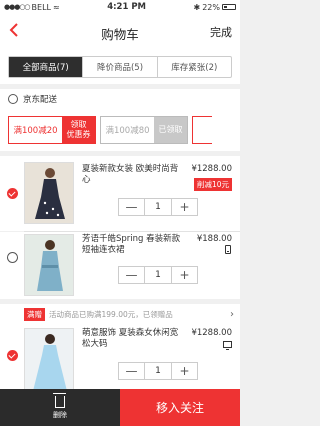 The width and height of the screenshot is (320, 426). I want to click on claimed-label: 已领取, so click(170, 129).